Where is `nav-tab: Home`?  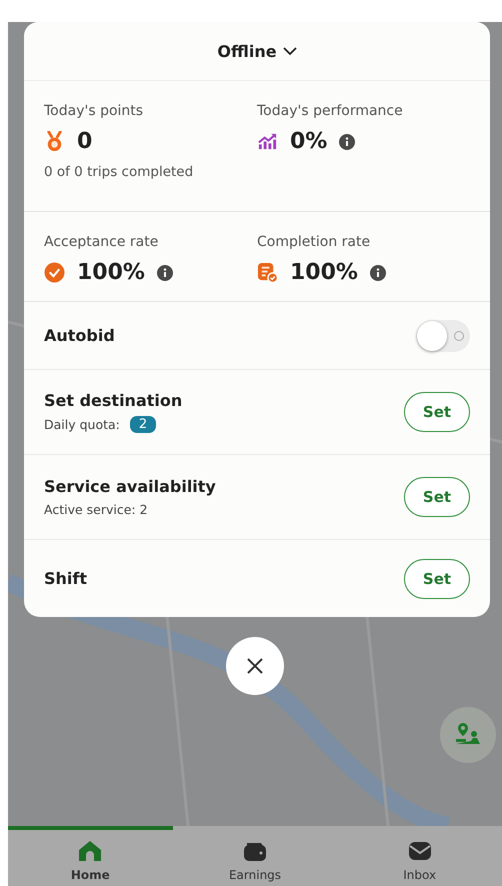
nav-tab: Home is located at coordinates (90, 856).